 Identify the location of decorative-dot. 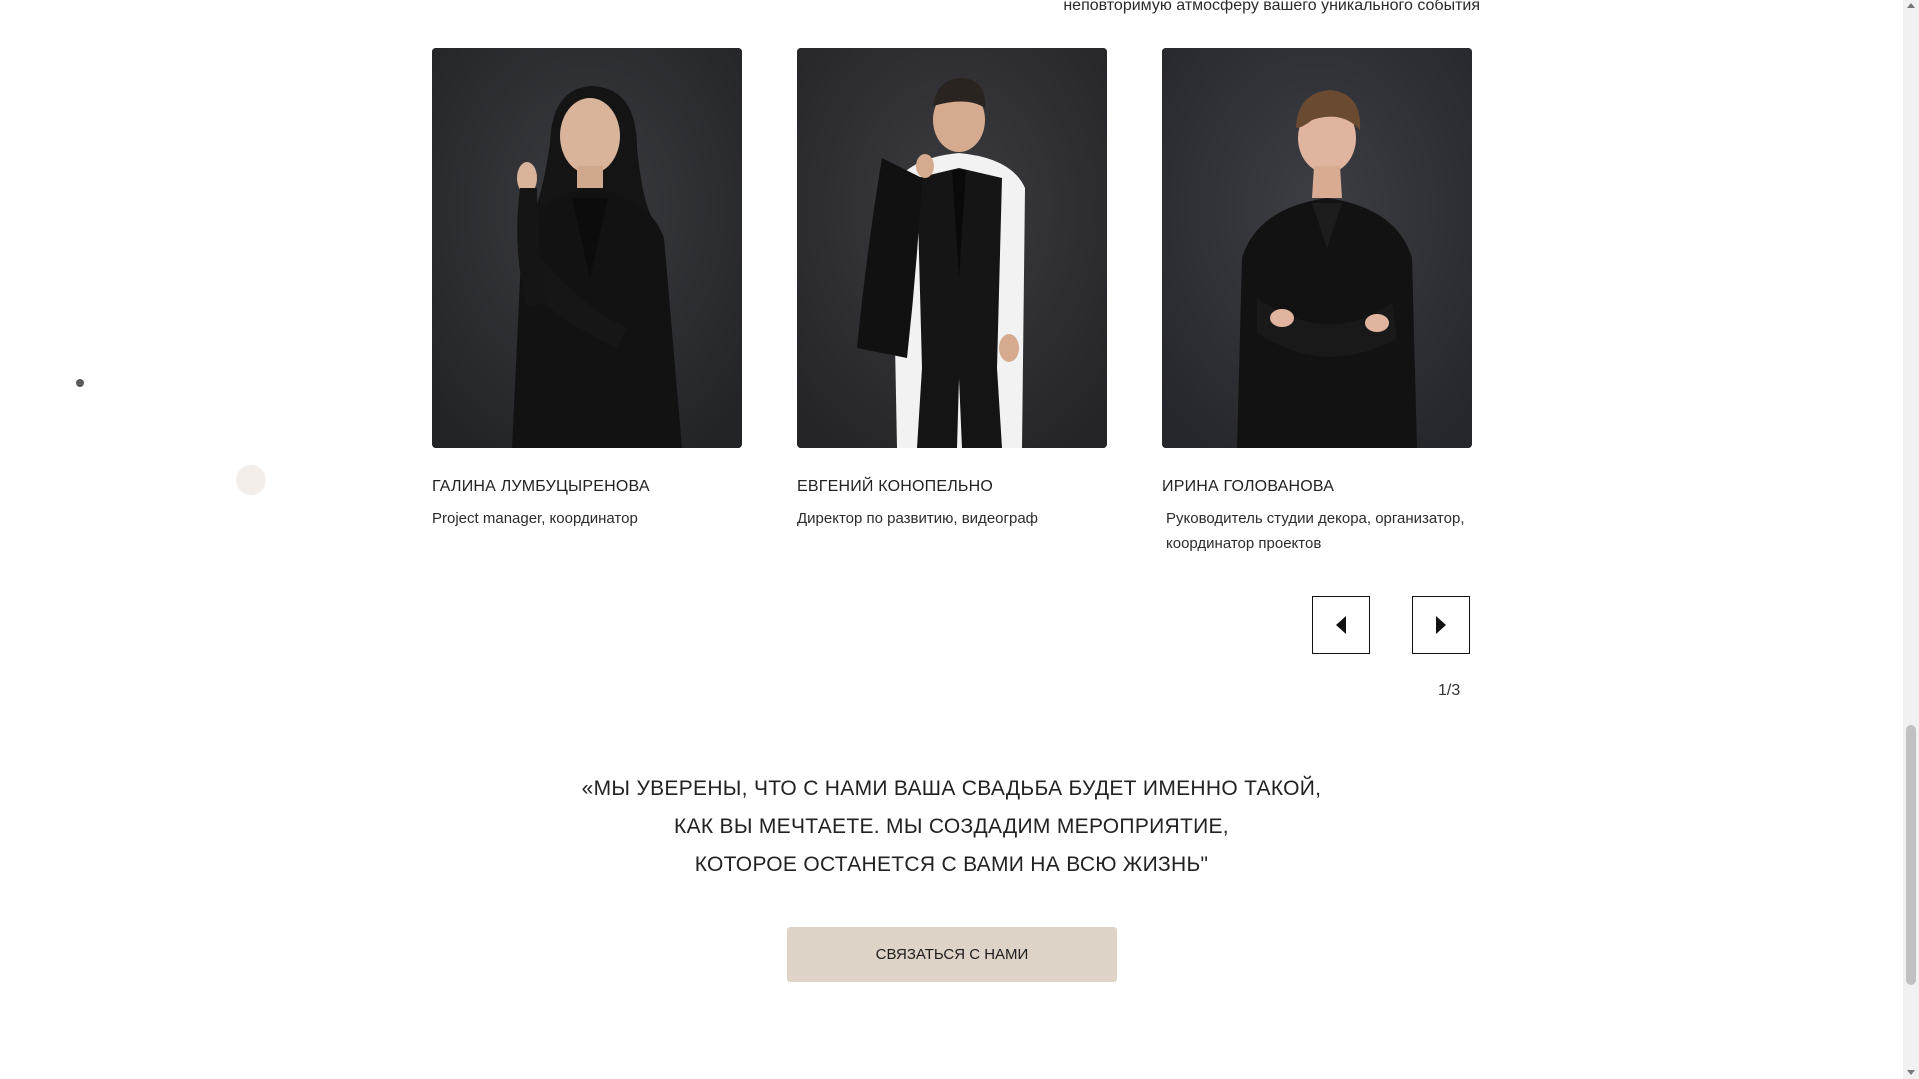
(80, 383).